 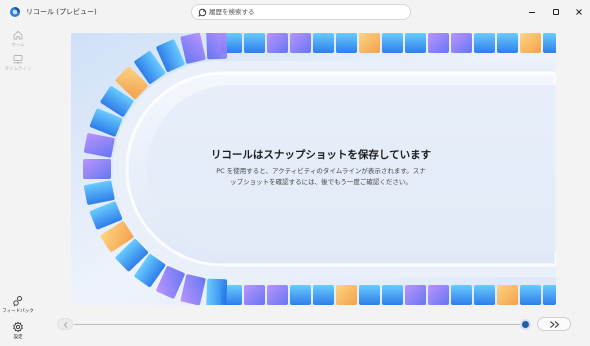 I want to click on feedback-icon, so click(x=17, y=301).